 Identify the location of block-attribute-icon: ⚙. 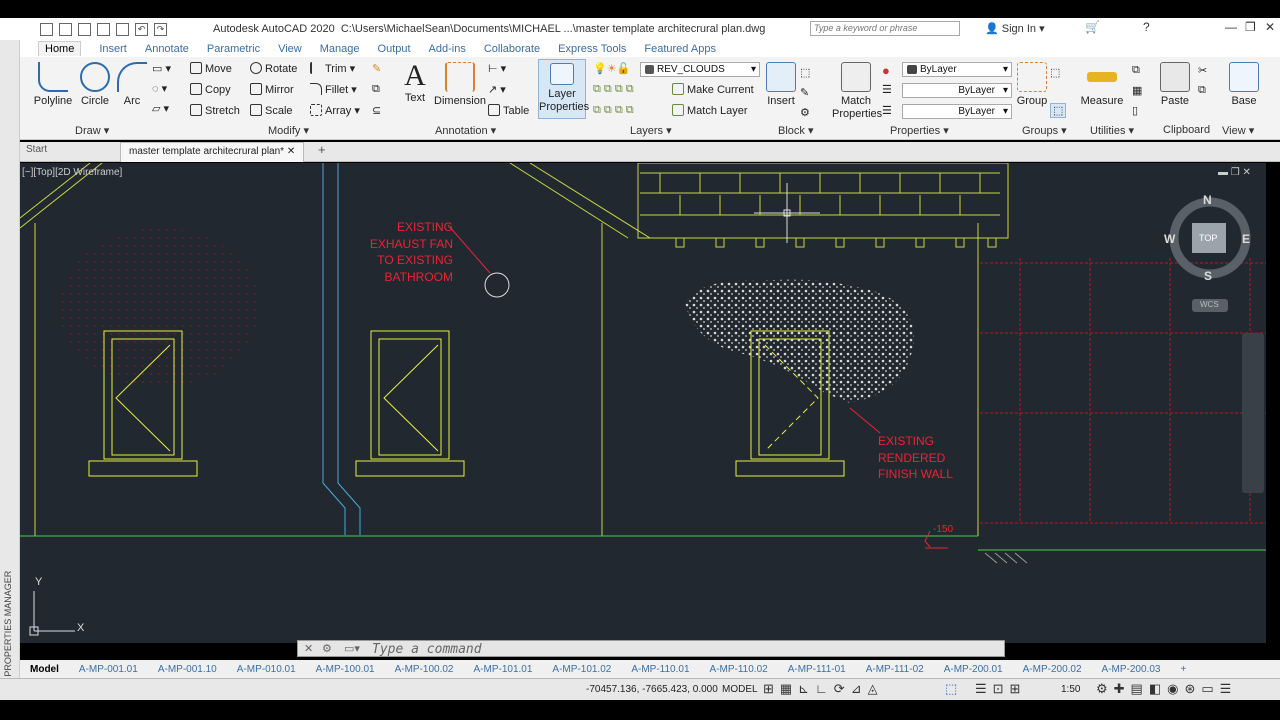
(805, 112).